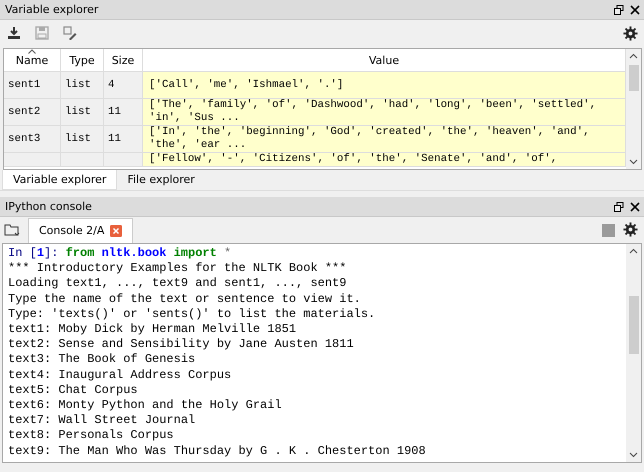  I want to click on sort-caret-icon, so click(32, 51).